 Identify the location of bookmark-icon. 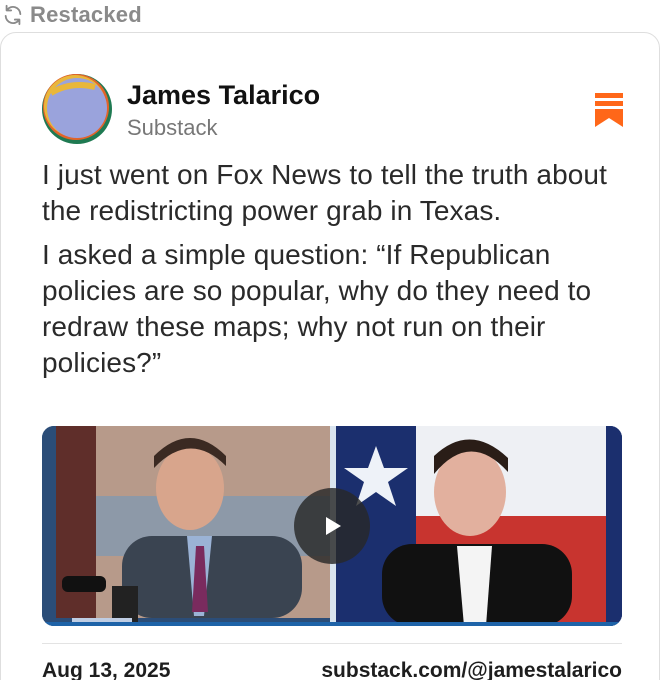
(609, 110).